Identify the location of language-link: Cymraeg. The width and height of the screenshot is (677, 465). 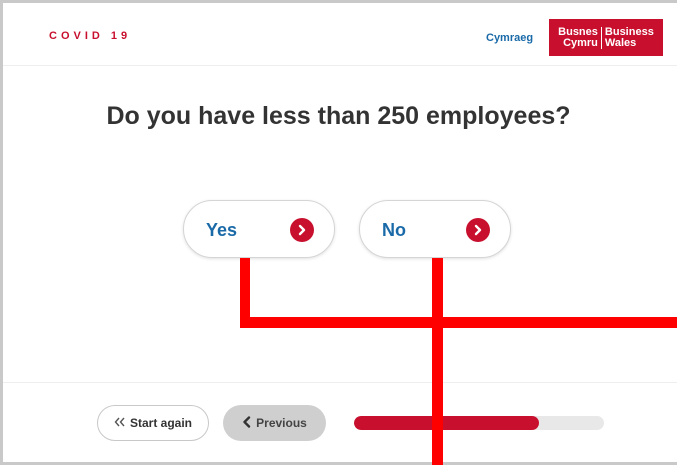
(509, 38).